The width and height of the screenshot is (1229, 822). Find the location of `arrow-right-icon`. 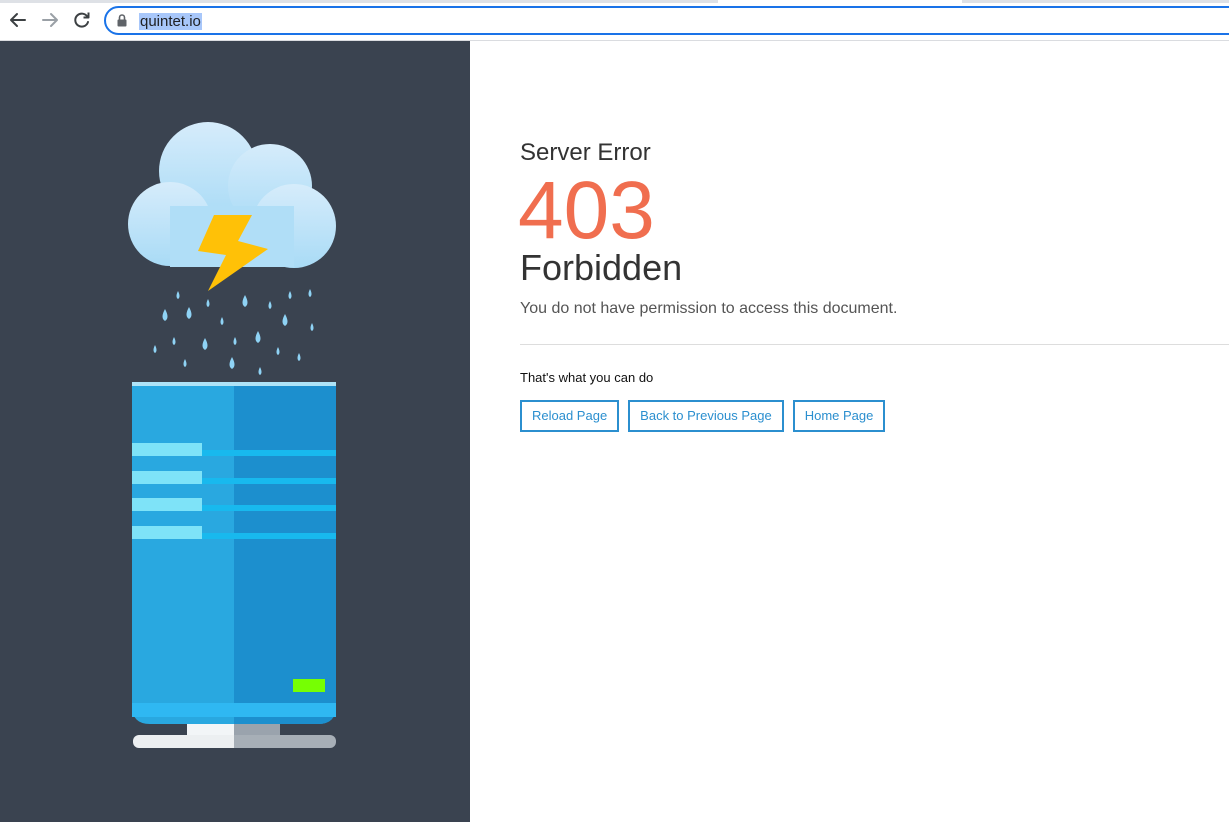

arrow-right-icon is located at coordinates (50, 20).